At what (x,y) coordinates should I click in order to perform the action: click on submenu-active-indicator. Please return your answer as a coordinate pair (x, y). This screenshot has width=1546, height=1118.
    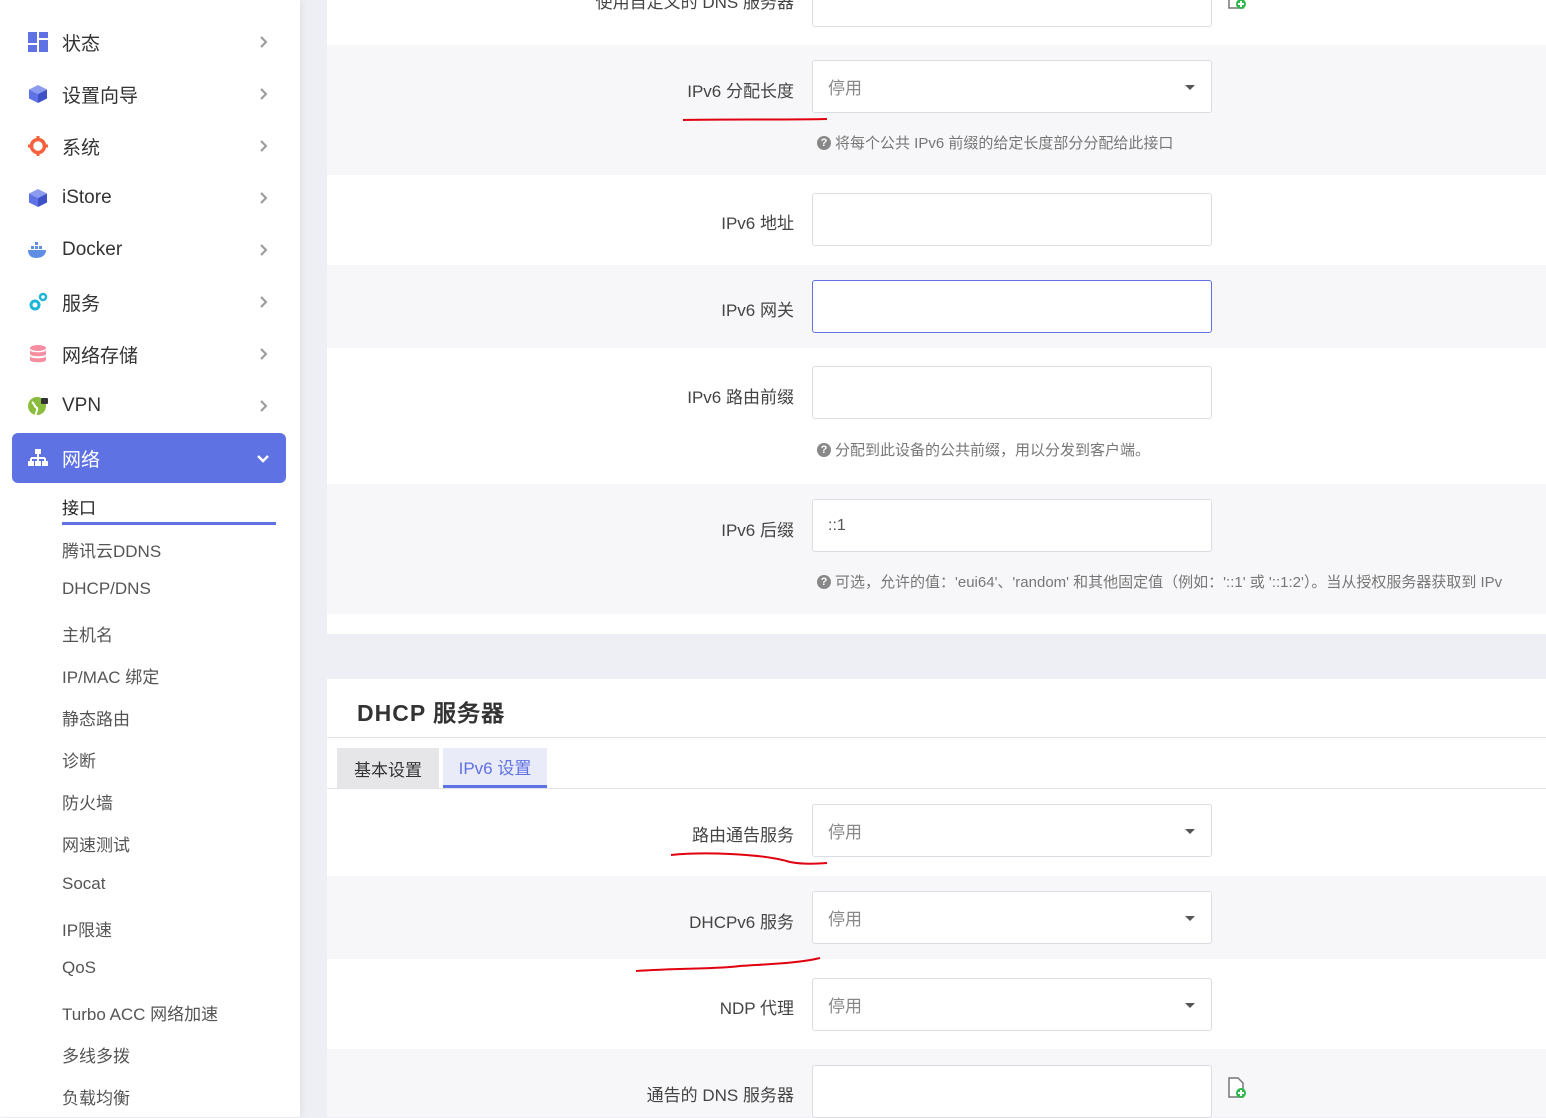
    Looking at the image, I should click on (169, 523).